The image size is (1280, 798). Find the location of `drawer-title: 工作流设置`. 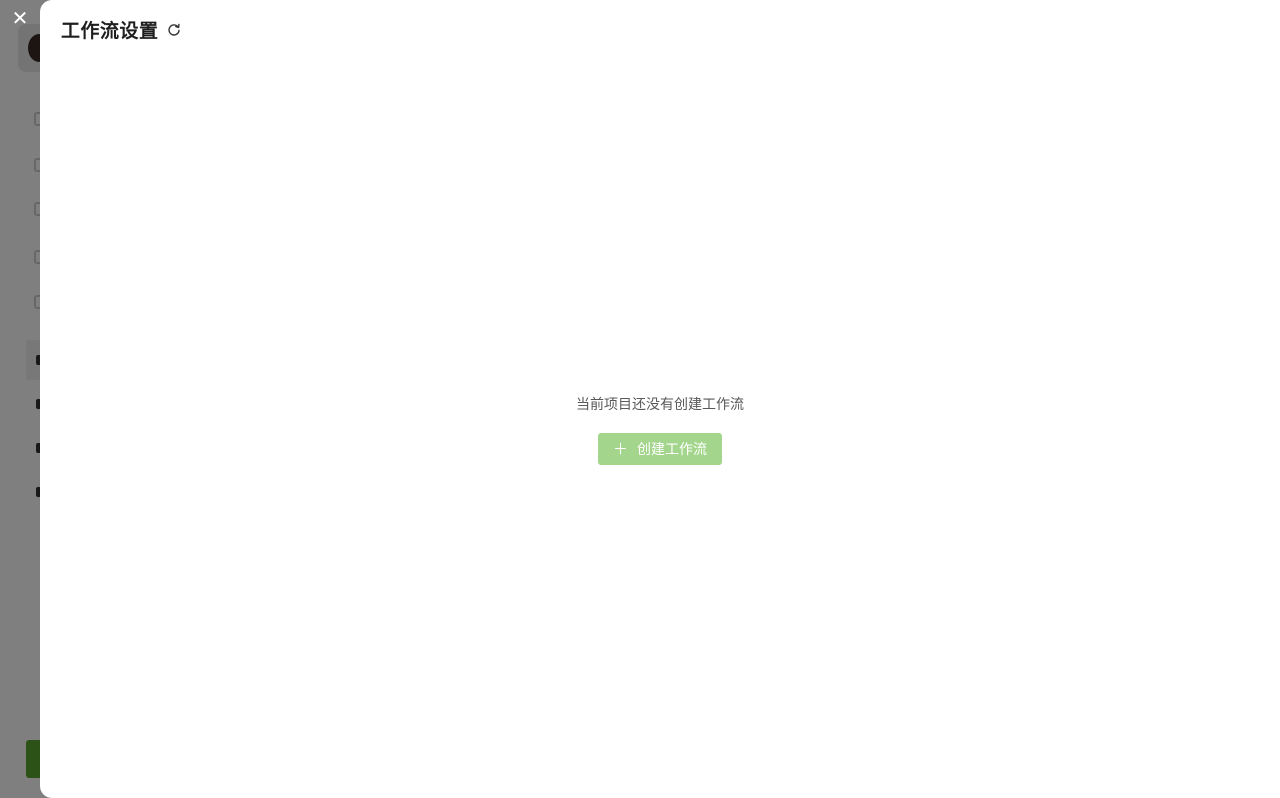

drawer-title: 工作流设置 is located at coordinates (110, 31).